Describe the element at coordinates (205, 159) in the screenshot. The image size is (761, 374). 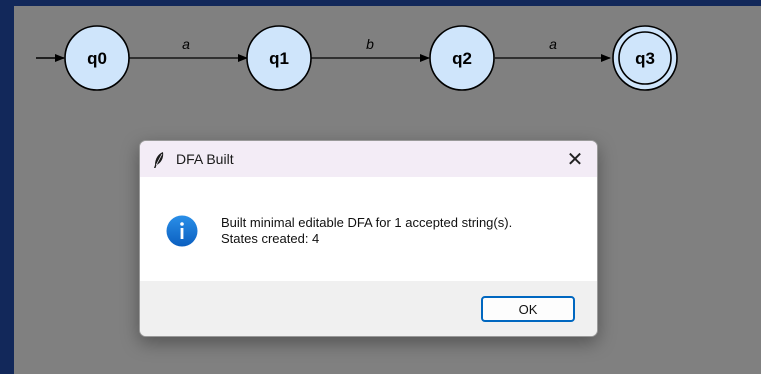
I see `dialog-title: DFA Built` at that location.